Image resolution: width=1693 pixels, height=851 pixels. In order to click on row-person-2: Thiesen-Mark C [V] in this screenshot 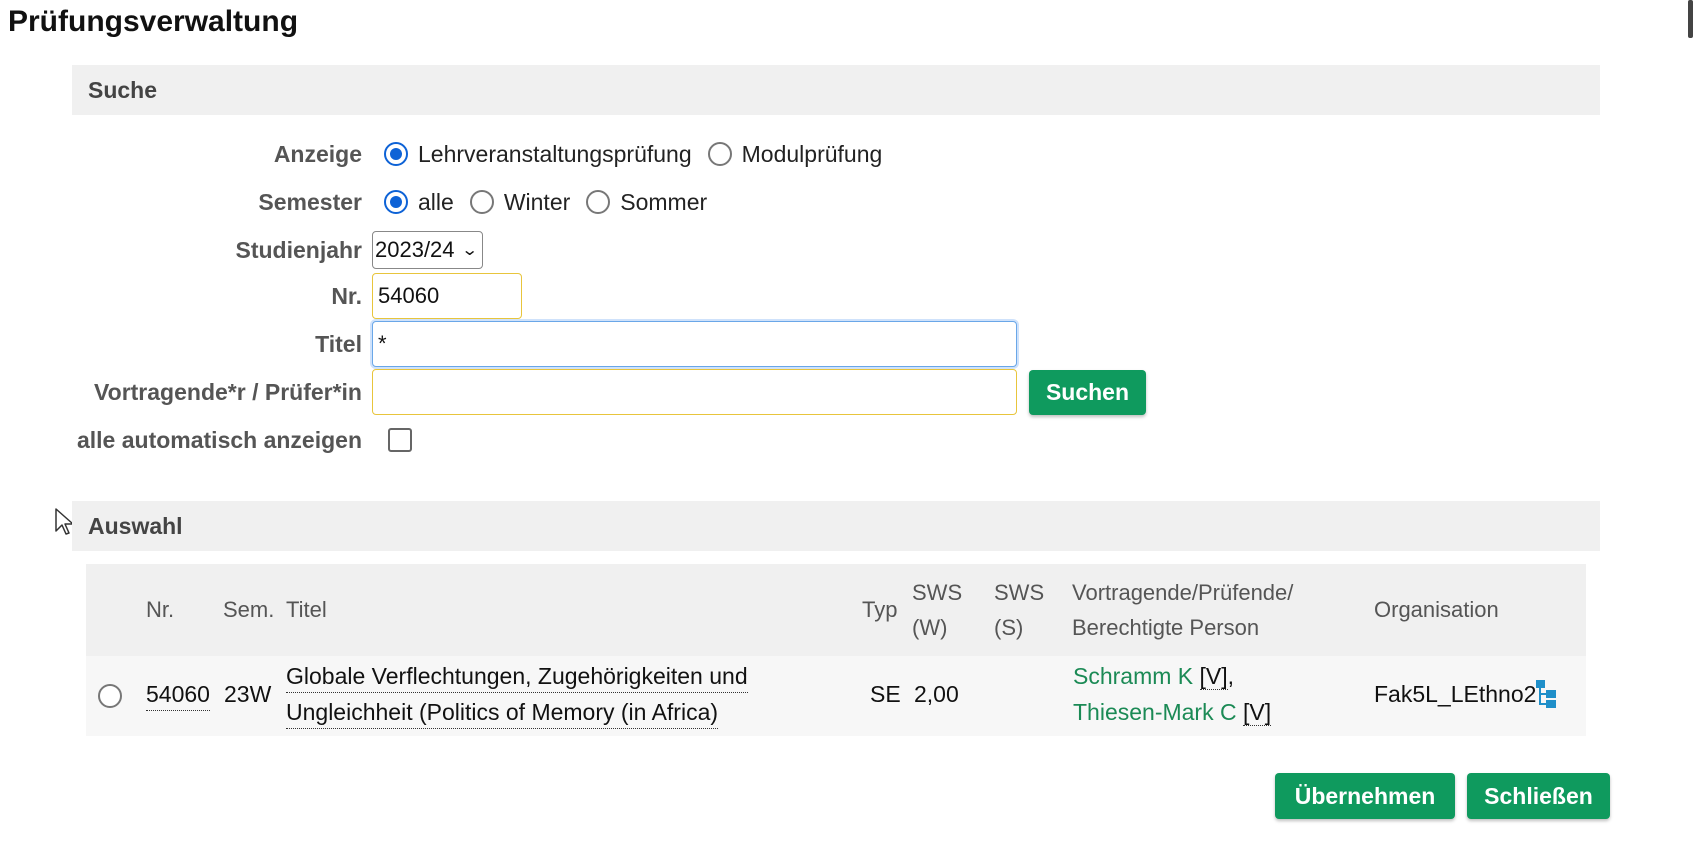, I will do `click(1172, 712)`.